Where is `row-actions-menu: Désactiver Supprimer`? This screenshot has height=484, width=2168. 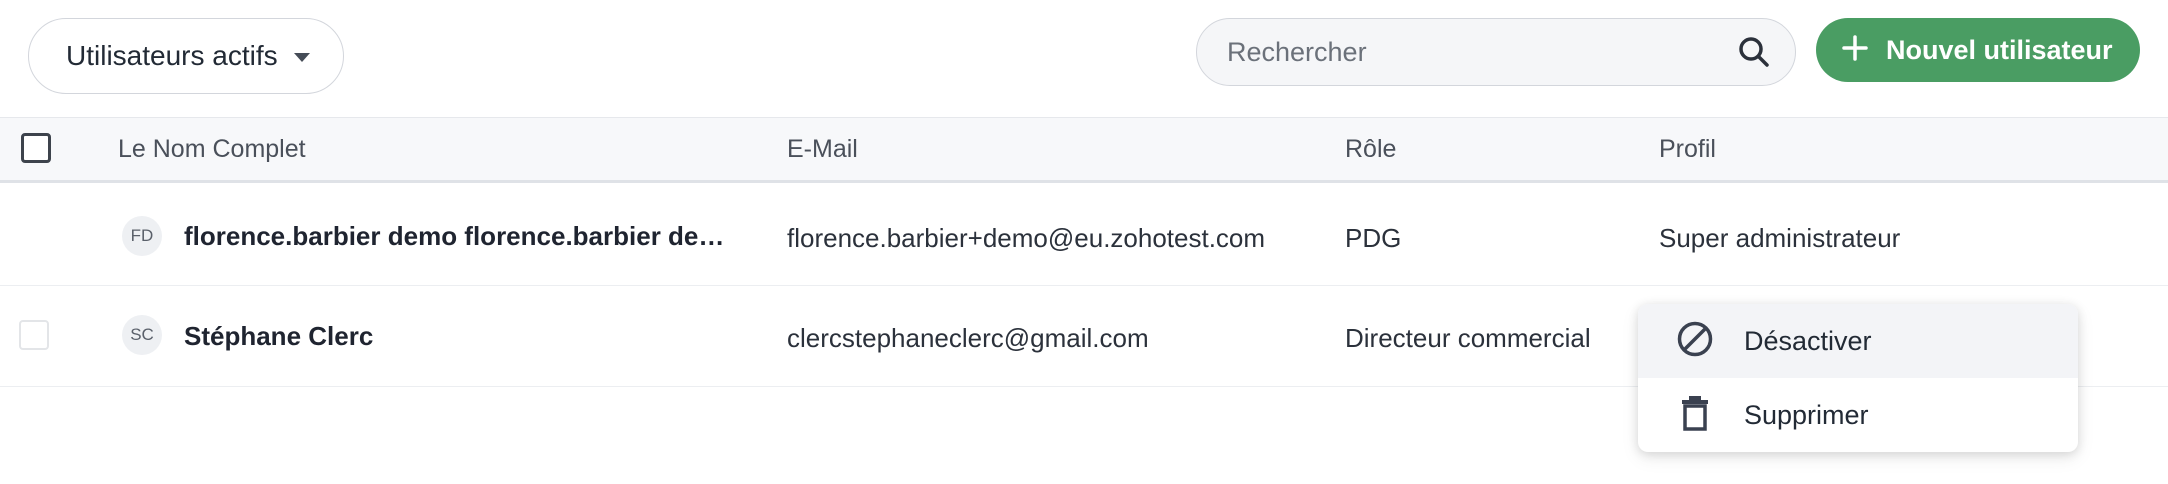
row-actions-menu: Désactiver Supprimer is located at coordinates (1858, 378).